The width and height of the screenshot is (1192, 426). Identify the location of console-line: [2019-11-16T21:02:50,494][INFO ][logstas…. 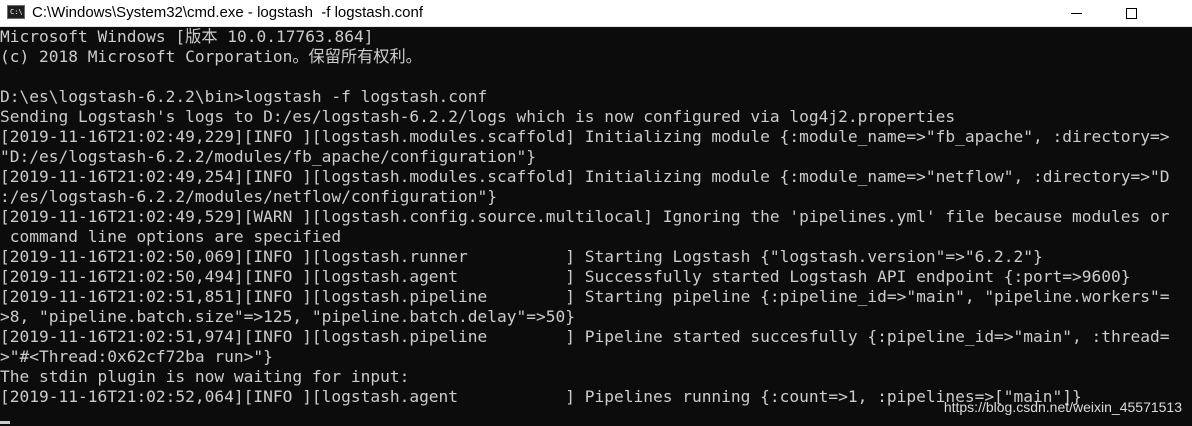
(565, 276).